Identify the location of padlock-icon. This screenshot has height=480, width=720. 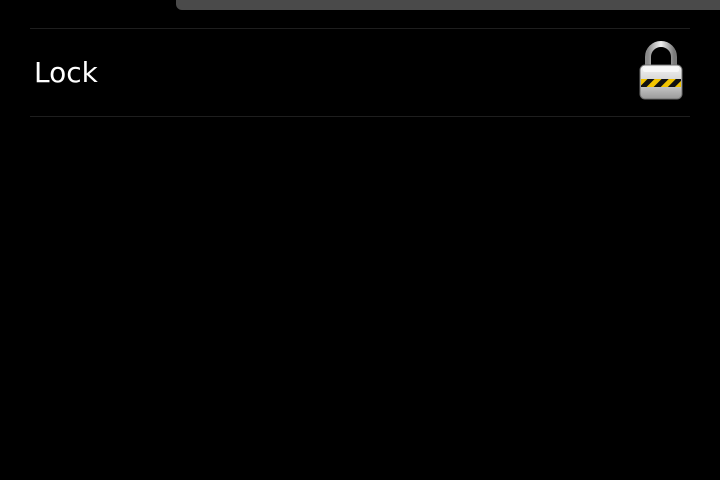
(661, 72).